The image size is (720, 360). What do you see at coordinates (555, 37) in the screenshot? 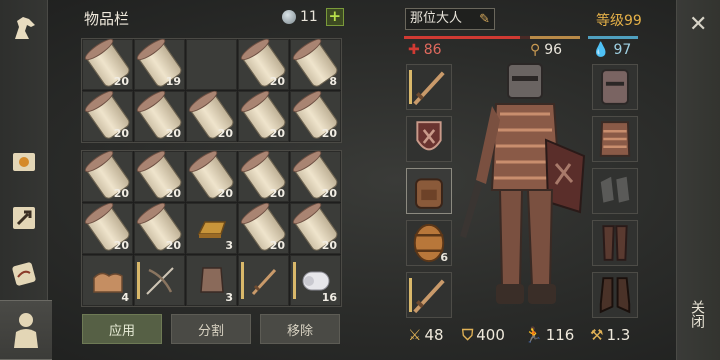
I see `food-bar` at bounding box center [555, 37].